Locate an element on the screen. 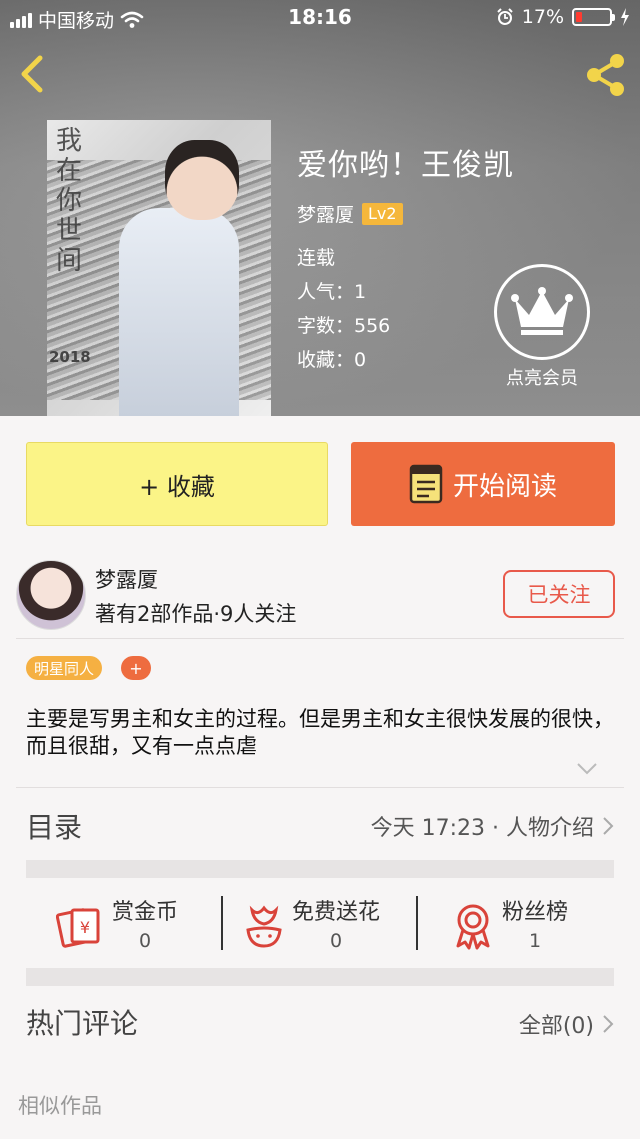  battery-icon is located at coordinates (593, 17).